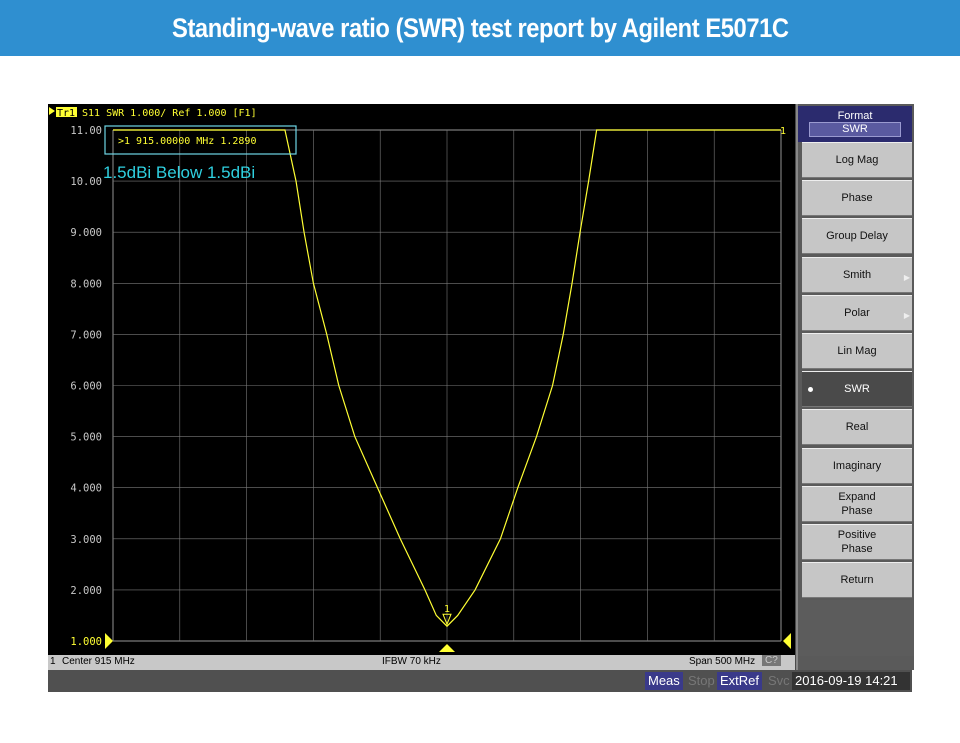 This screenshot has height=743, width=960. I want to click on format-menu-header: Format SWR, so click(855, 124).